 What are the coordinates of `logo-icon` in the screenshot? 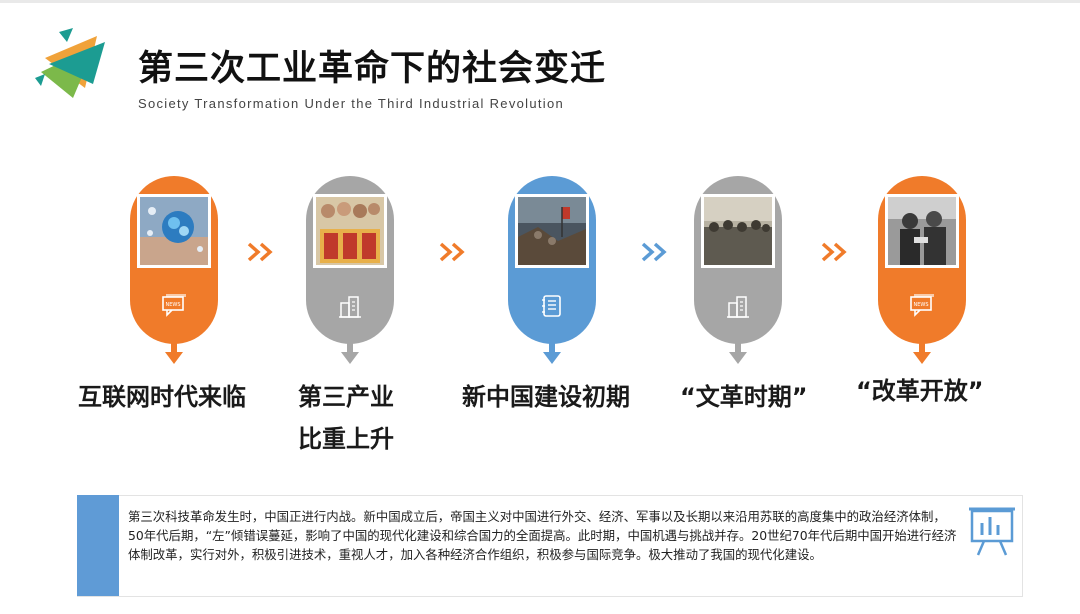 It's located at (70, 63).